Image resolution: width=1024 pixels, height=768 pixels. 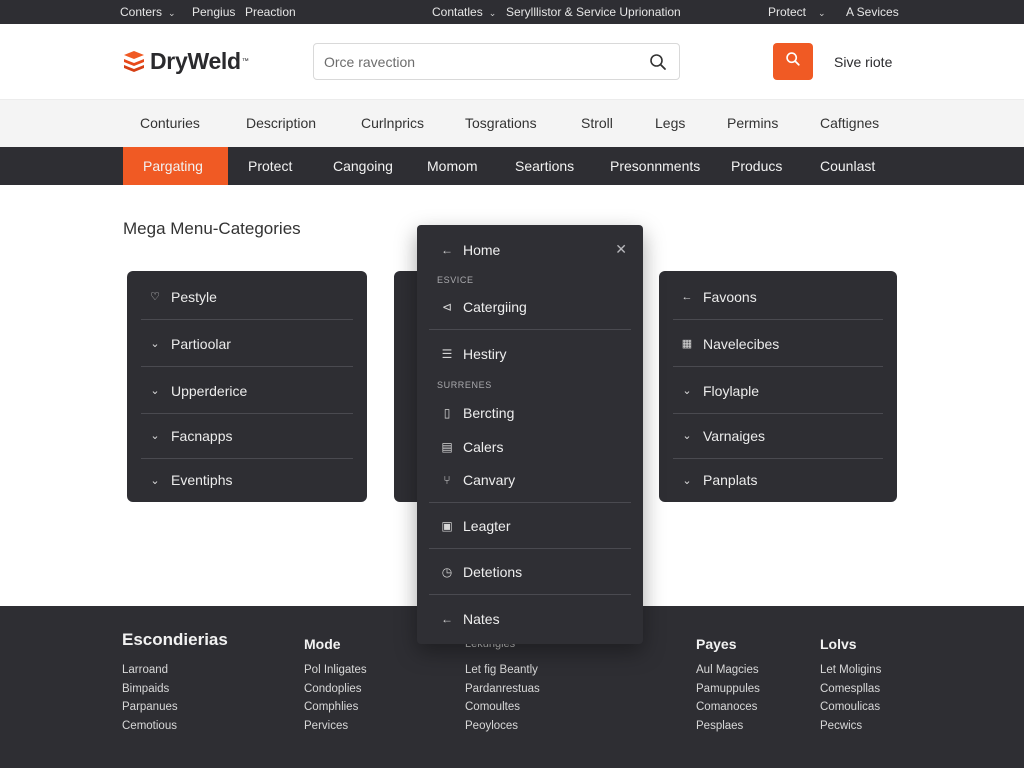 I want to click on footer-link: Pardanrestuas, so click(x=502, y=689).